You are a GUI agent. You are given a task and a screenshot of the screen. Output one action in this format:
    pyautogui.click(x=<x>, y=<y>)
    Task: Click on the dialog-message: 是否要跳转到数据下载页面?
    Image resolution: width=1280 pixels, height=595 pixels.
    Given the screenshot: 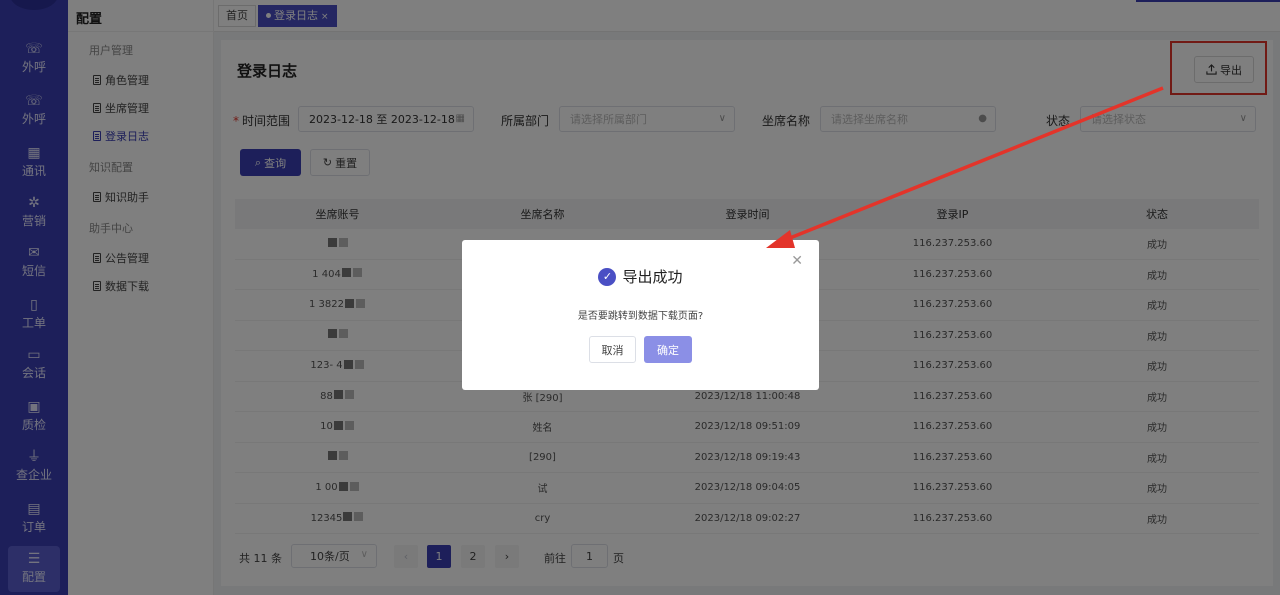 What is the action you would take?
    pyautogui.click(x=640, y=316)
    